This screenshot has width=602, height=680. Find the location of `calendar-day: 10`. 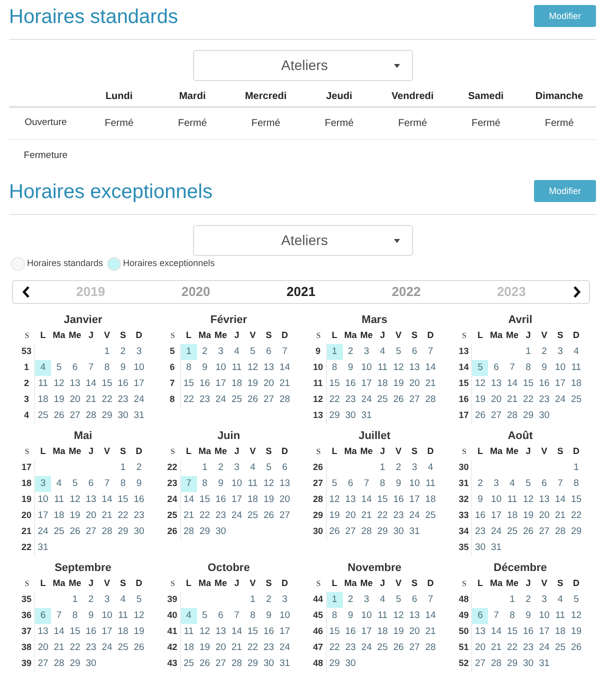

calendar-day: 10 is located at coordinates (236, 484).